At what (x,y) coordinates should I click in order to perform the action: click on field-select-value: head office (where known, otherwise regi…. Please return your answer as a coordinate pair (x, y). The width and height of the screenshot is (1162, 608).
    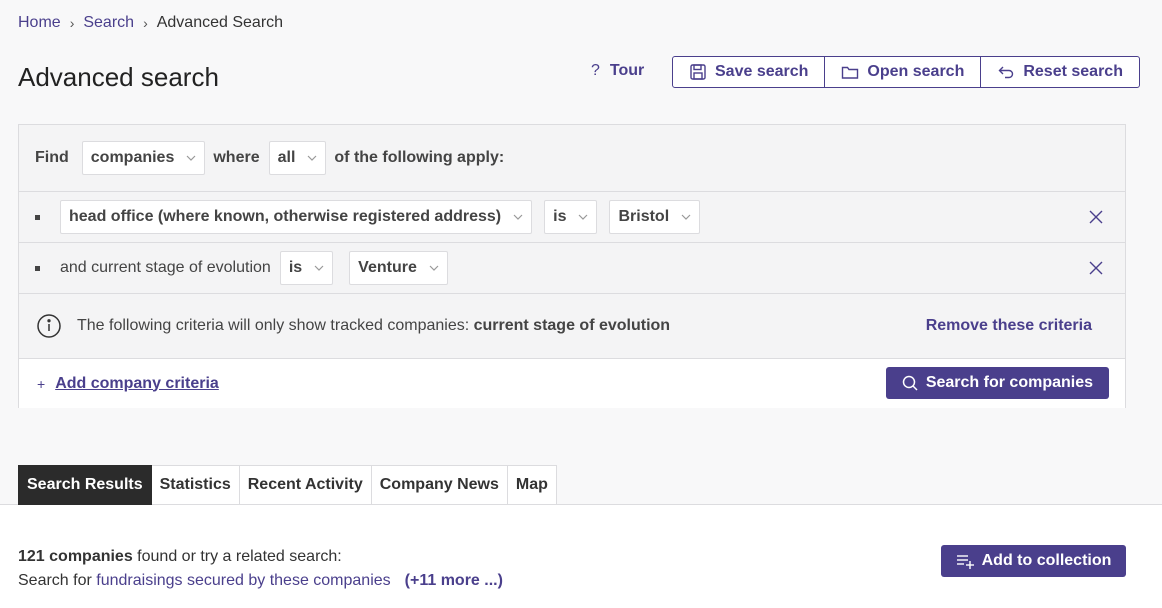
    Looking at the image, I should click on (285, 216).